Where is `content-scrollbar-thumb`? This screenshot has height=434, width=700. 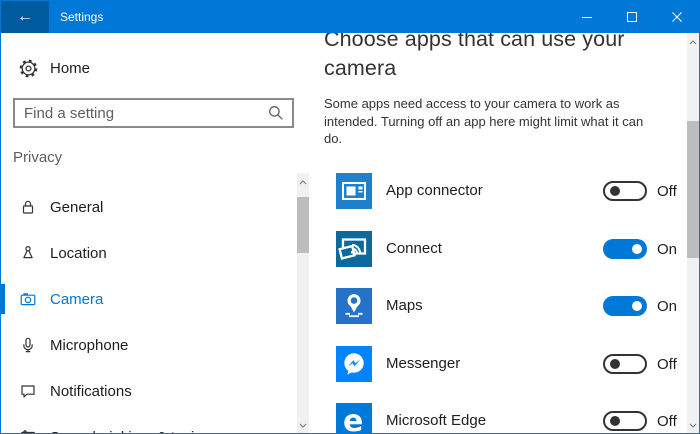 content-scrollbar-thumb is located at coordinates (693, 189).